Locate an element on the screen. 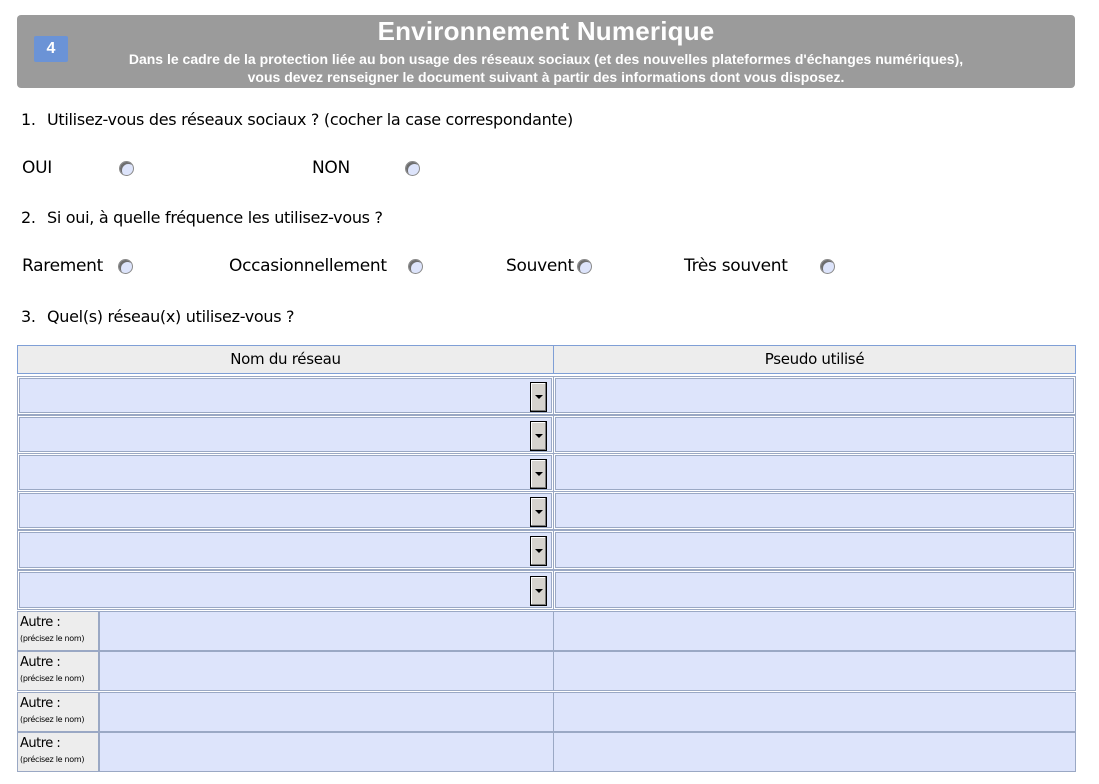 The width and height of the screenshot is (1099, 784). radio-souvent is located at coordinates (584, 266).